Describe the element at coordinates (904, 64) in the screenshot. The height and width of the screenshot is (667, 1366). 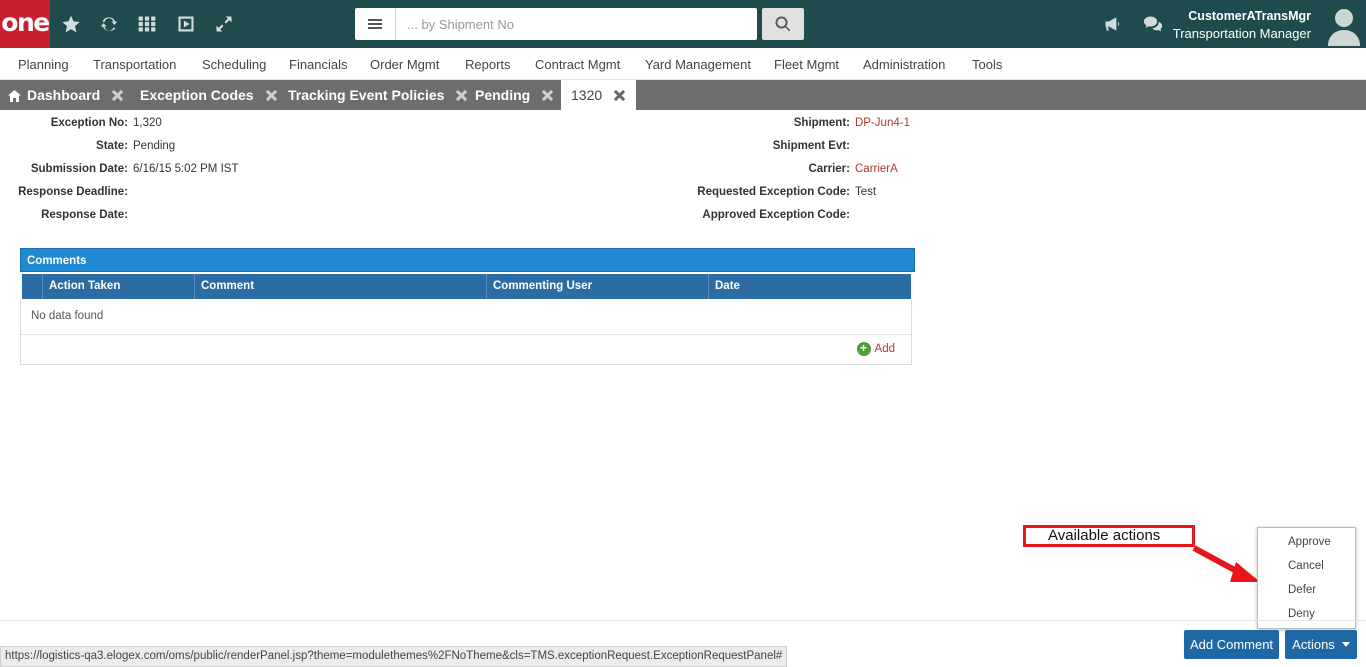
I see `menu-administration: Administration` at that location.